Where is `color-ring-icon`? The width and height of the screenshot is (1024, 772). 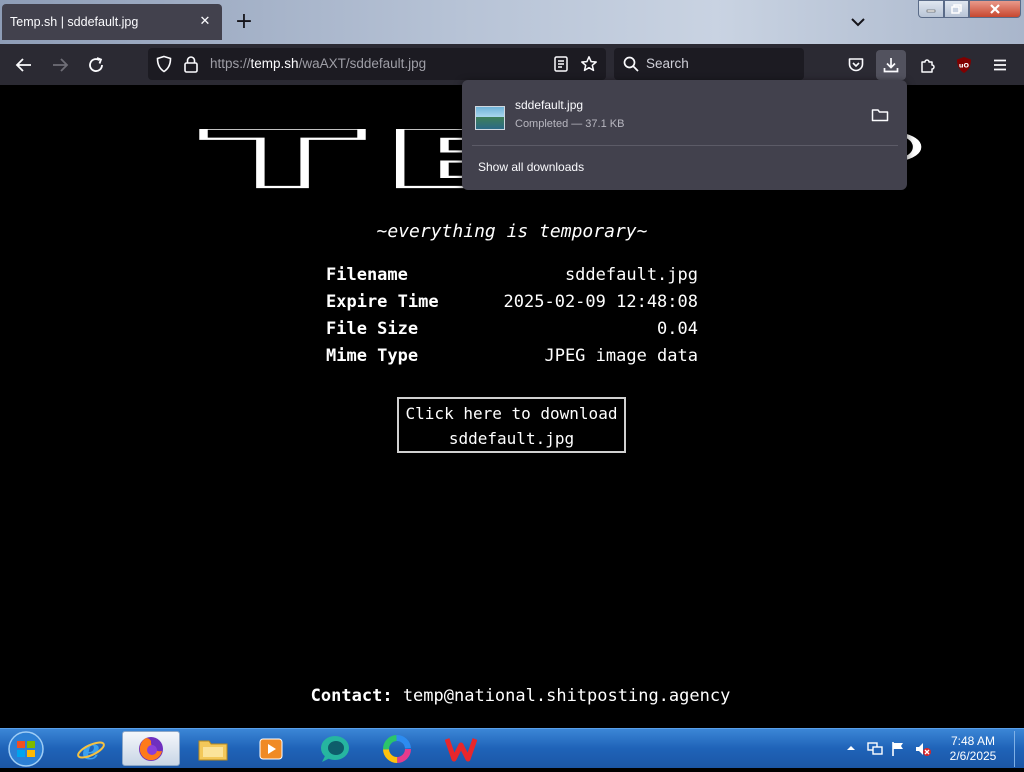 color-ring-icon is located at coordinates (397, 748).